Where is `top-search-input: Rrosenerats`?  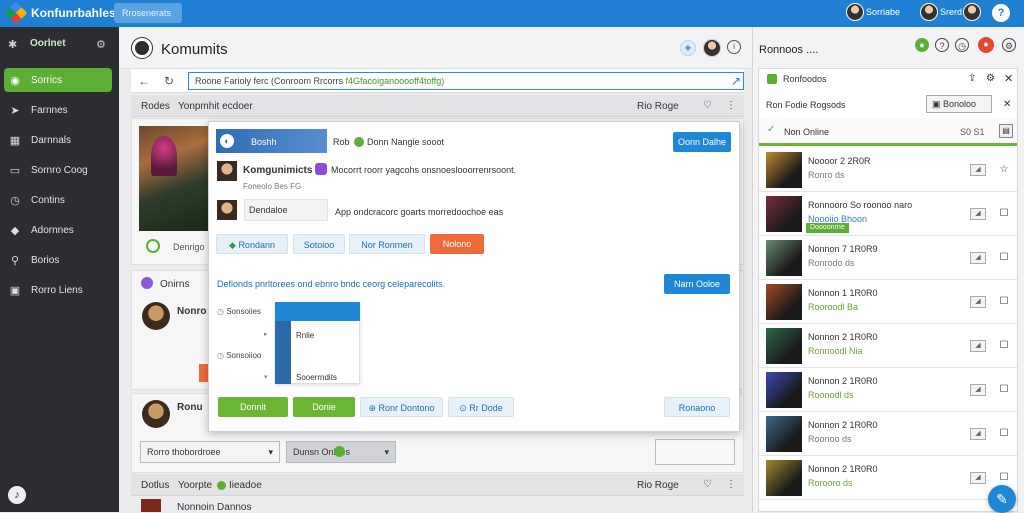
top-search-input: Rrosenerats is located at coordinates (148, 13).